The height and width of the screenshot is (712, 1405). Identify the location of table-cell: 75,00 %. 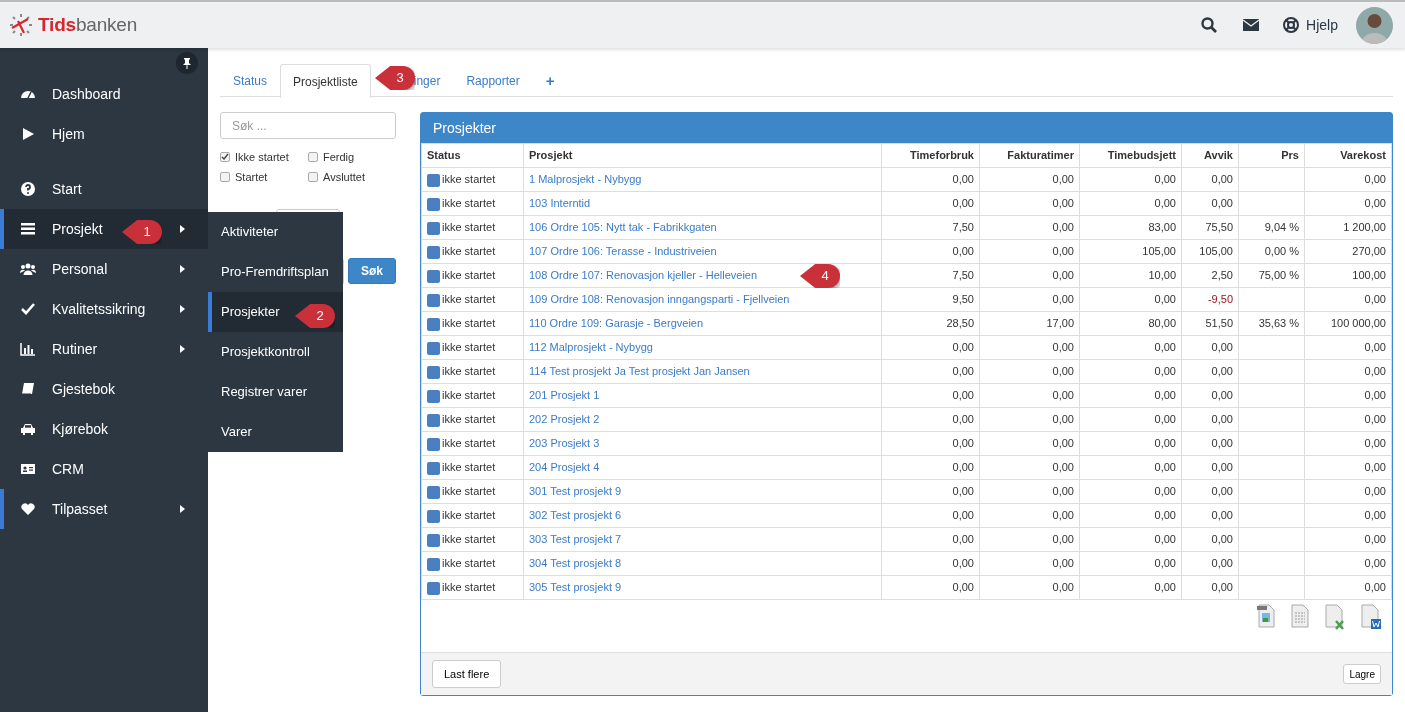
(1271, 275).